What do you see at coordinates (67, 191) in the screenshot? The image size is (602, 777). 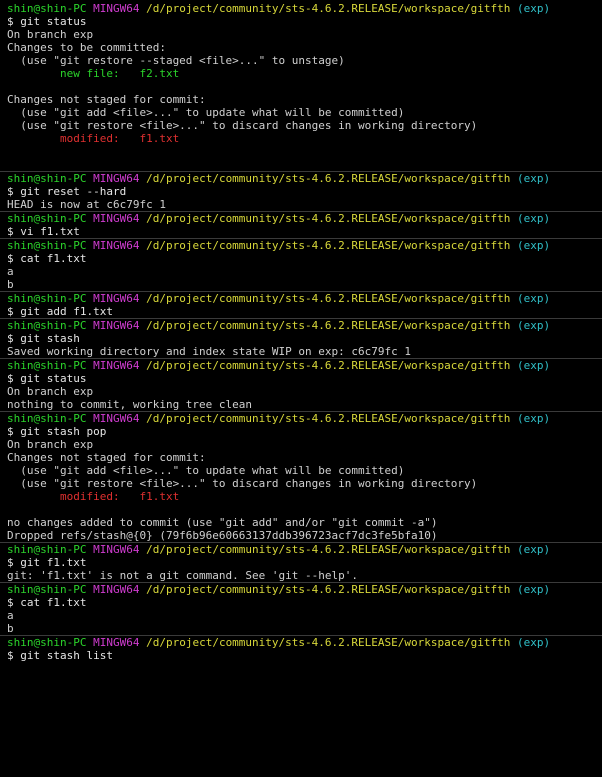 I see `command-line: $ git reset --hard` at bounding box center [67, 191].